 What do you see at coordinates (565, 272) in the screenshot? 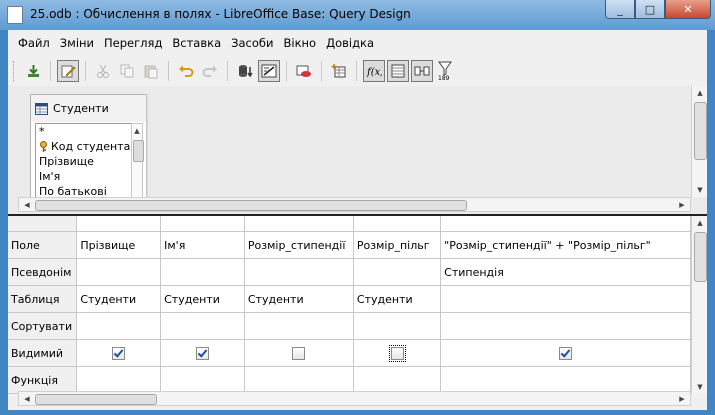
I see `alias-cell: Стипендія` at bounding box center [565, 272].